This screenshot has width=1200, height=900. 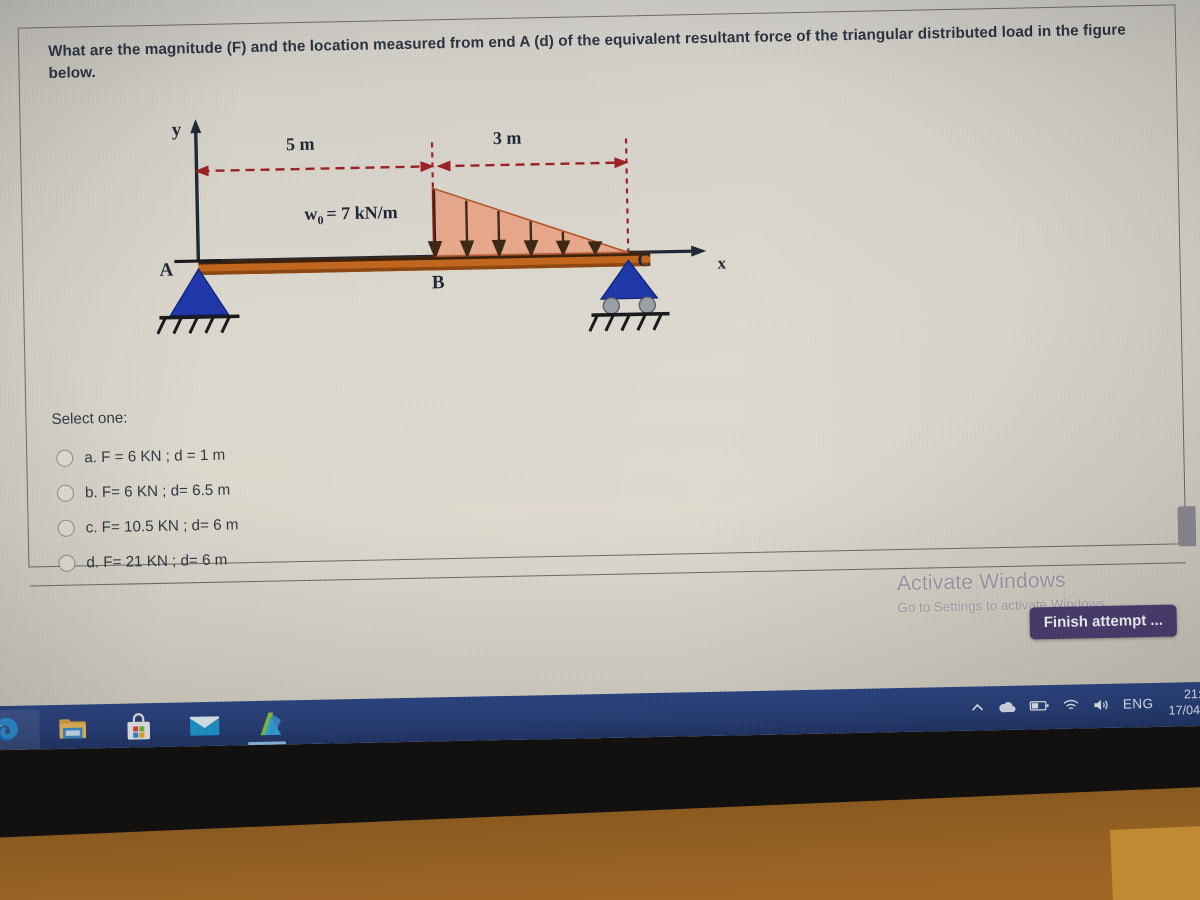 I want to click on speaker-icon, so click(x=1101, y=705).